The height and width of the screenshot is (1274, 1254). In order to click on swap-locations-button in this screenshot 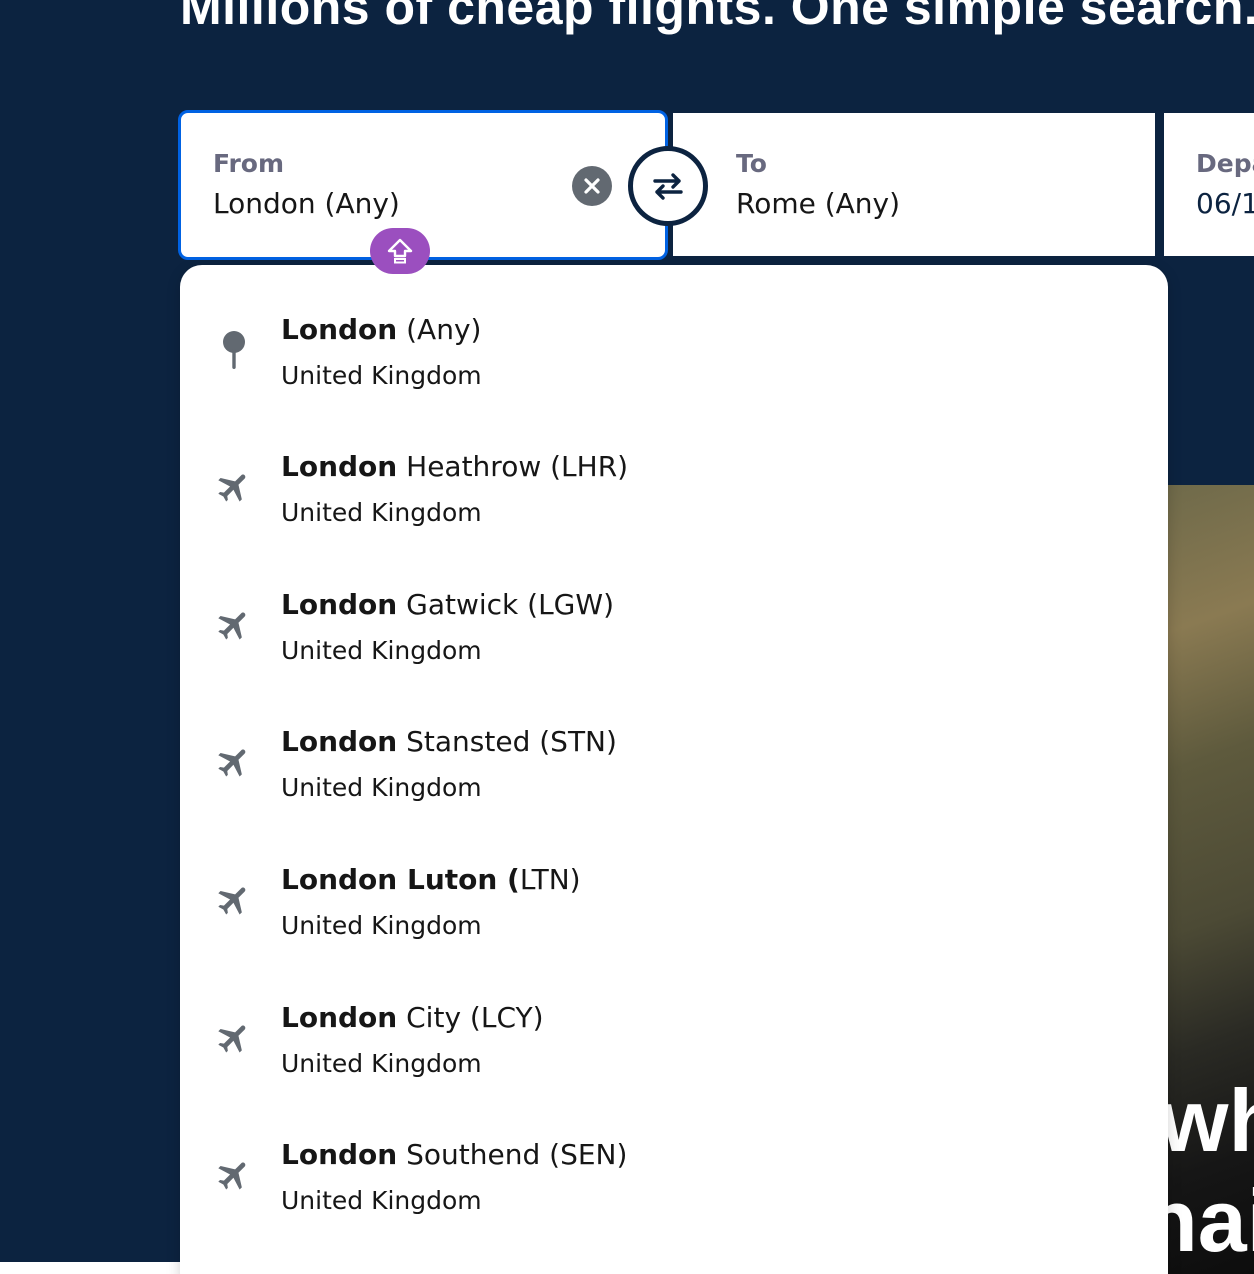, I will do `click(668, 186)`.